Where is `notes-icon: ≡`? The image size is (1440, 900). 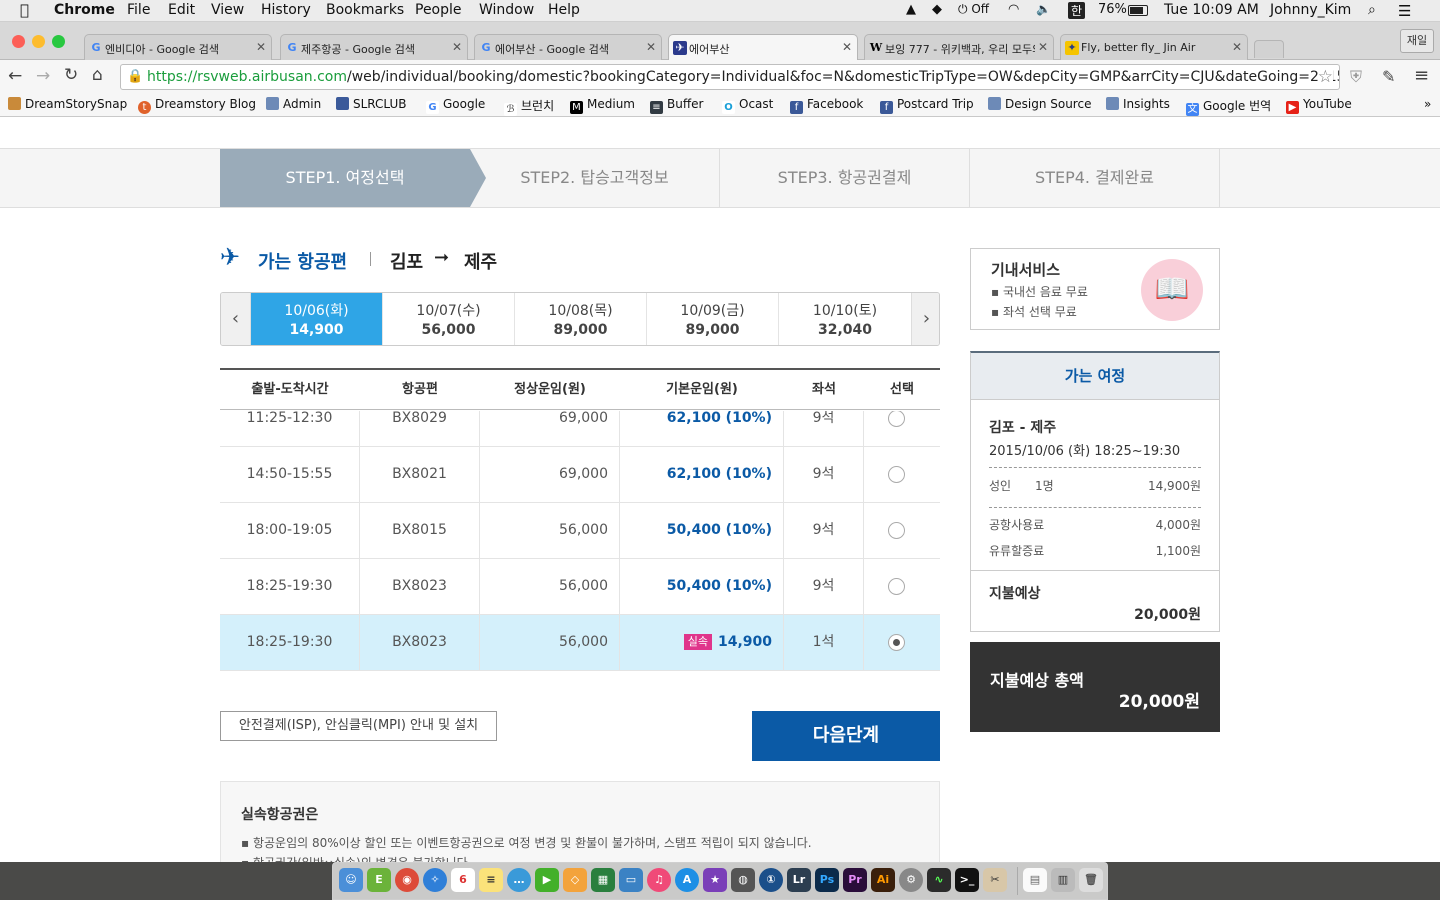
notes-icon: ≡ is located at coordinates (491, 880).